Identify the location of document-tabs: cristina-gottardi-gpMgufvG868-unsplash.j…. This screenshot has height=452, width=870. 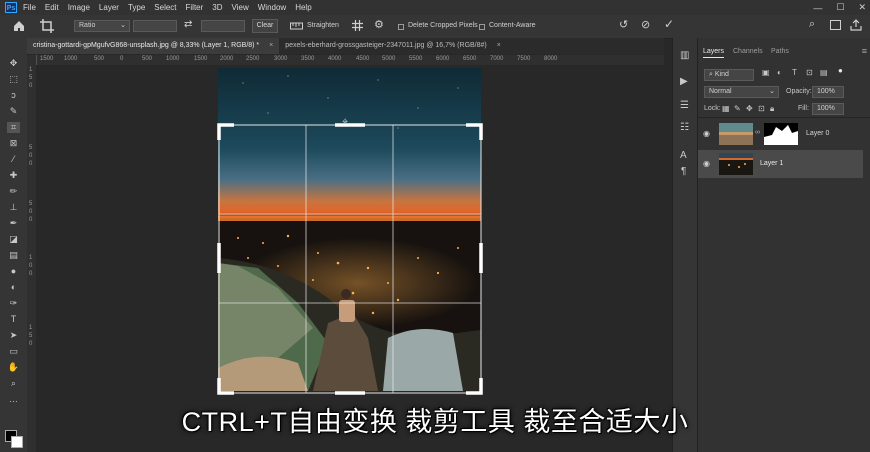
(345, 46).